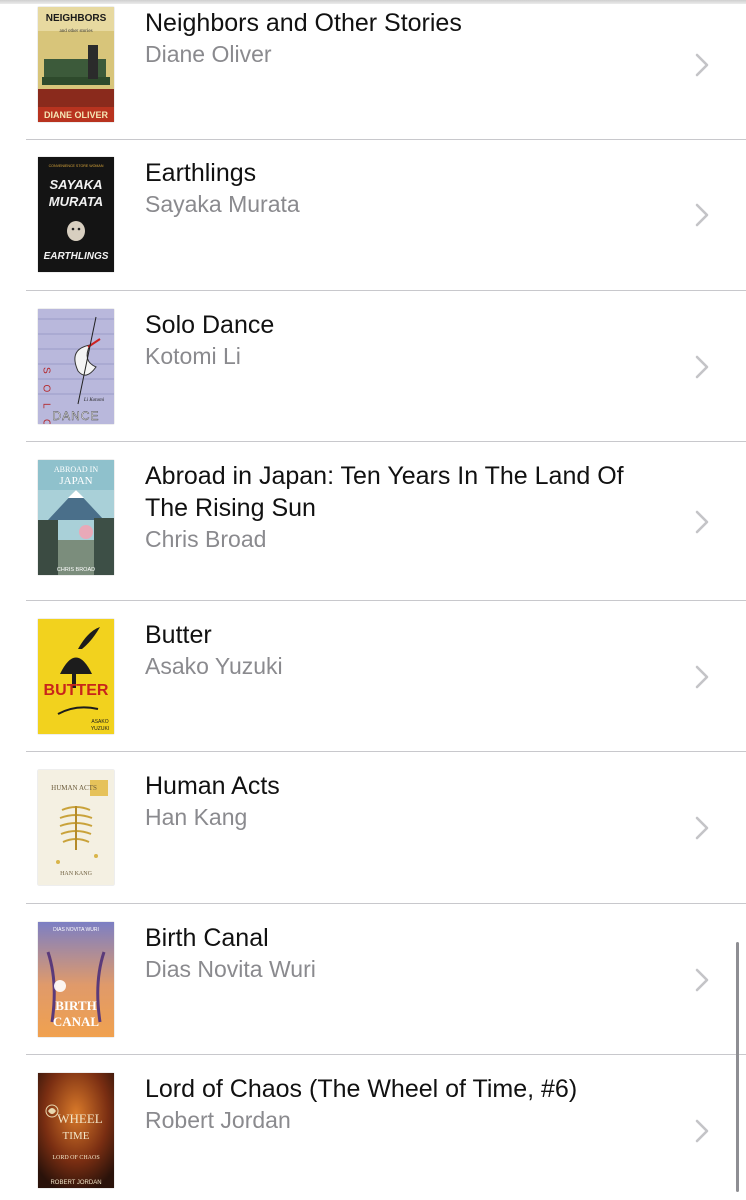  I want to click on book-cover-art: DIAS NOVITA WURI BIRTH CANAL, so click(76, 979).